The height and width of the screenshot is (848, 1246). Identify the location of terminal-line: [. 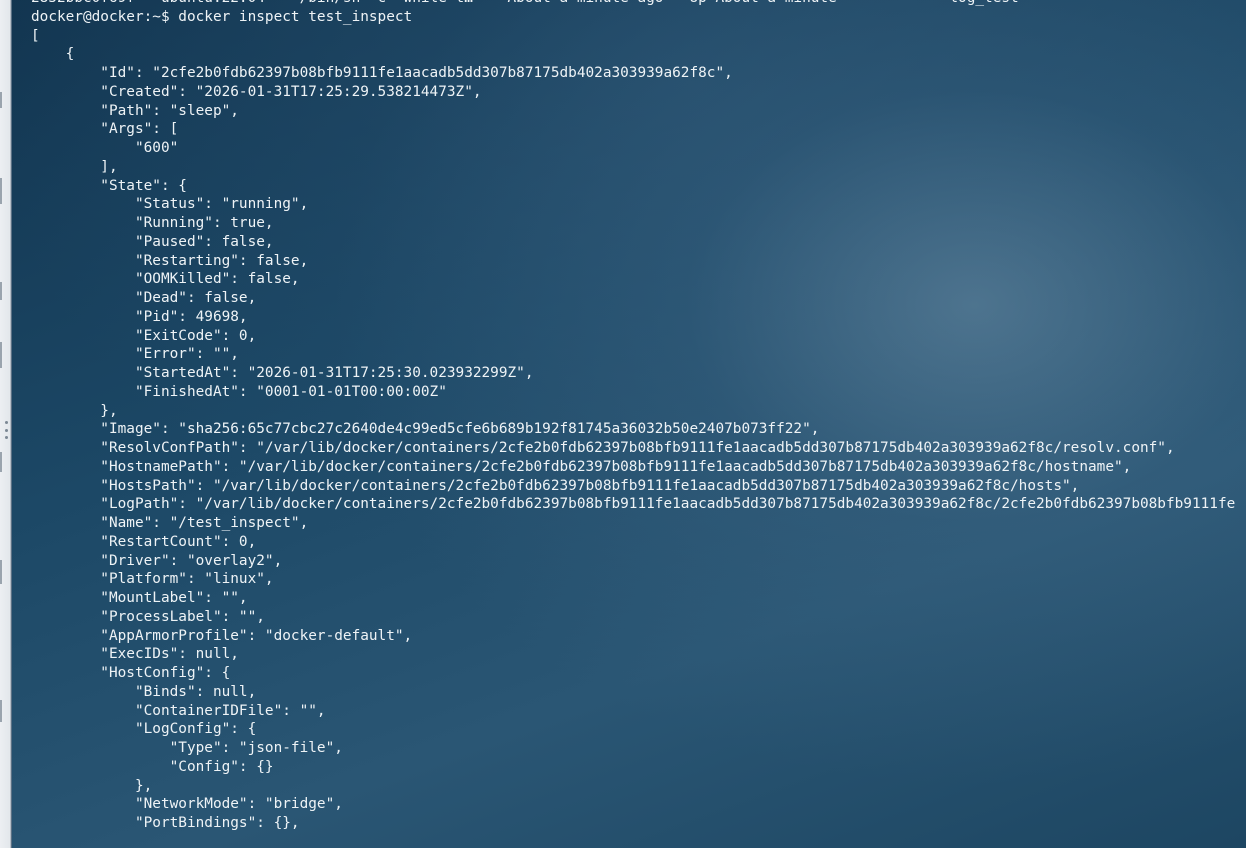
(35, 35).